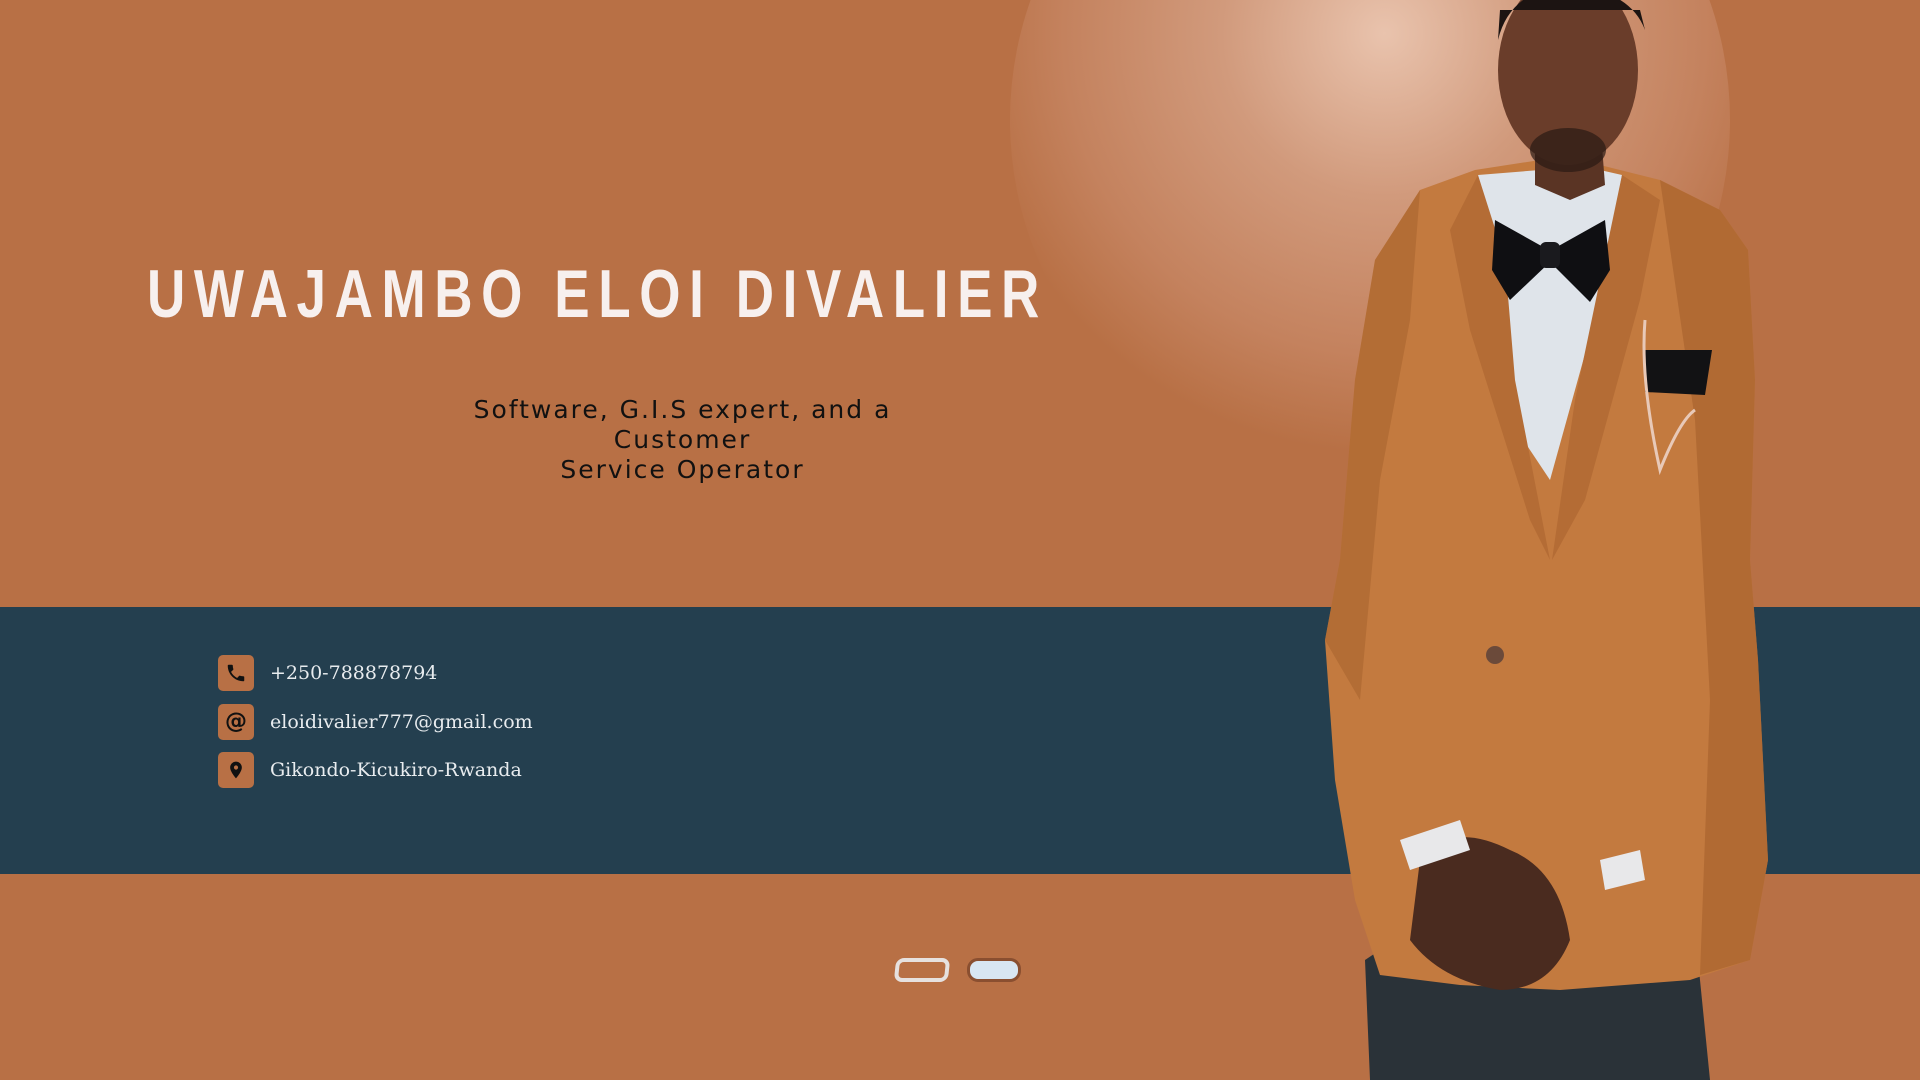  I want to click on pager-dot-2-active, so click(994, 970).